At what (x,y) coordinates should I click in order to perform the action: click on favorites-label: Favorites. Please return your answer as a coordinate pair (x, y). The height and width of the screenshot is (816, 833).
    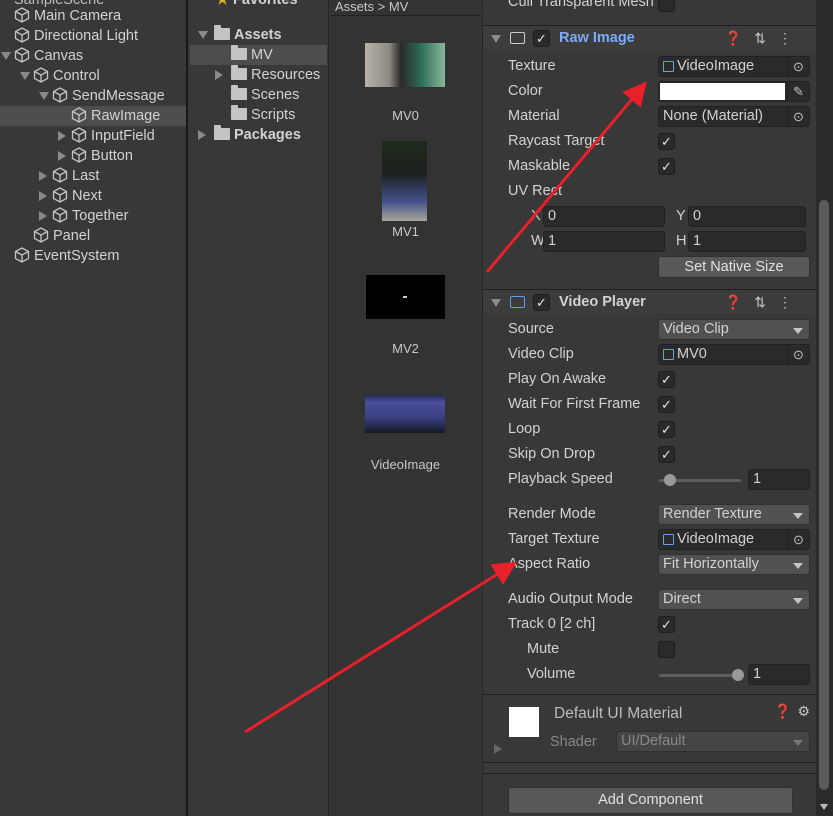
    Looking at the image, I should click on (265, 4).